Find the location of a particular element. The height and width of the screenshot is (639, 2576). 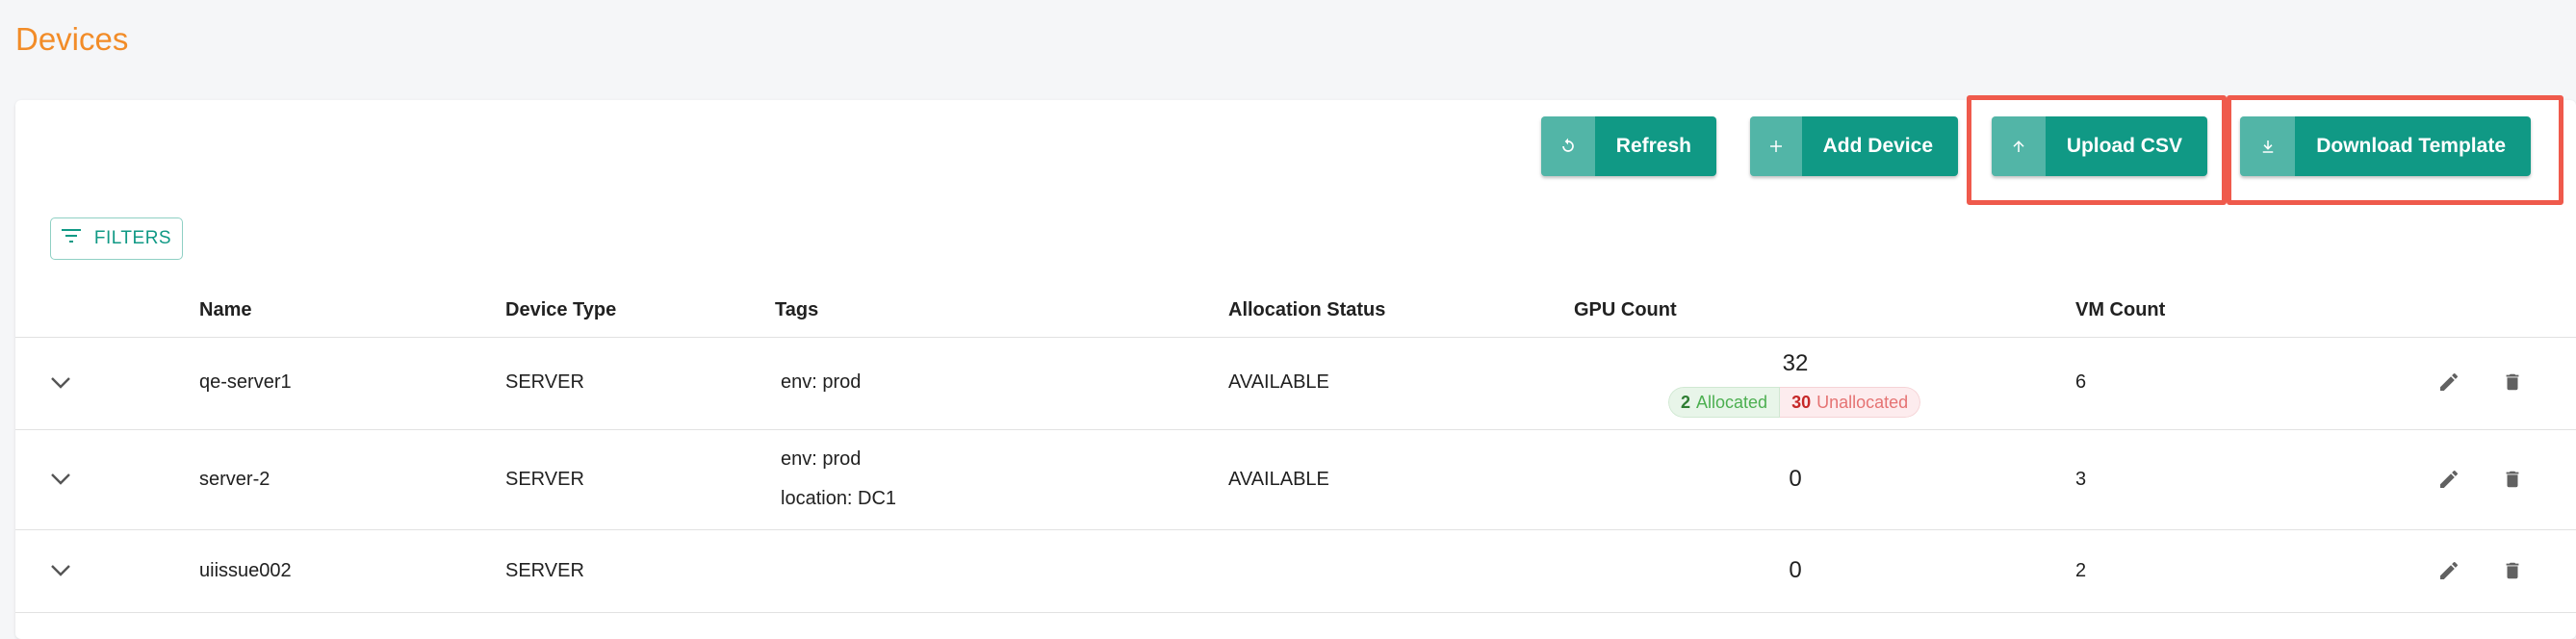

row-gpu-count: 32 is located at coordinates (1795, 363).